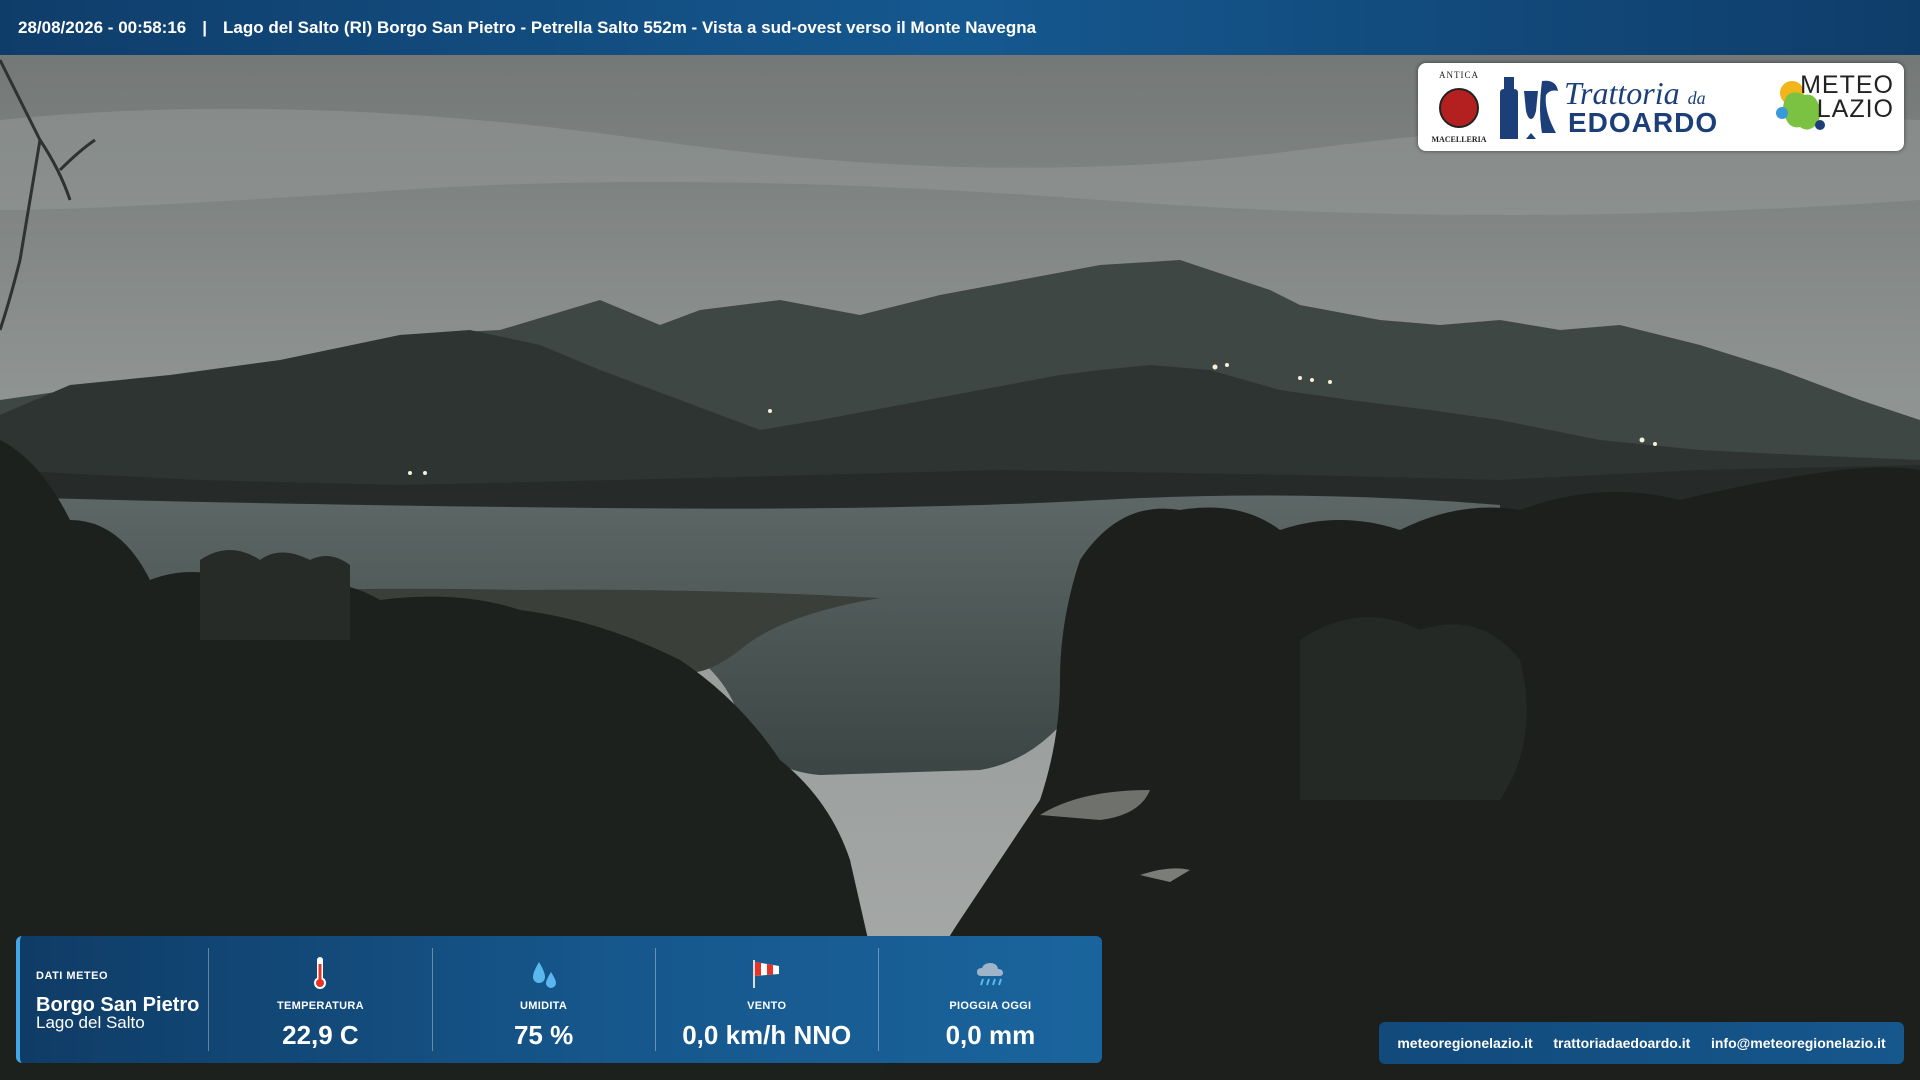 The width and height of the screenshot is (1920, 1080). I want to click on metric-value: 0,0 mm, so click(990, 1035).